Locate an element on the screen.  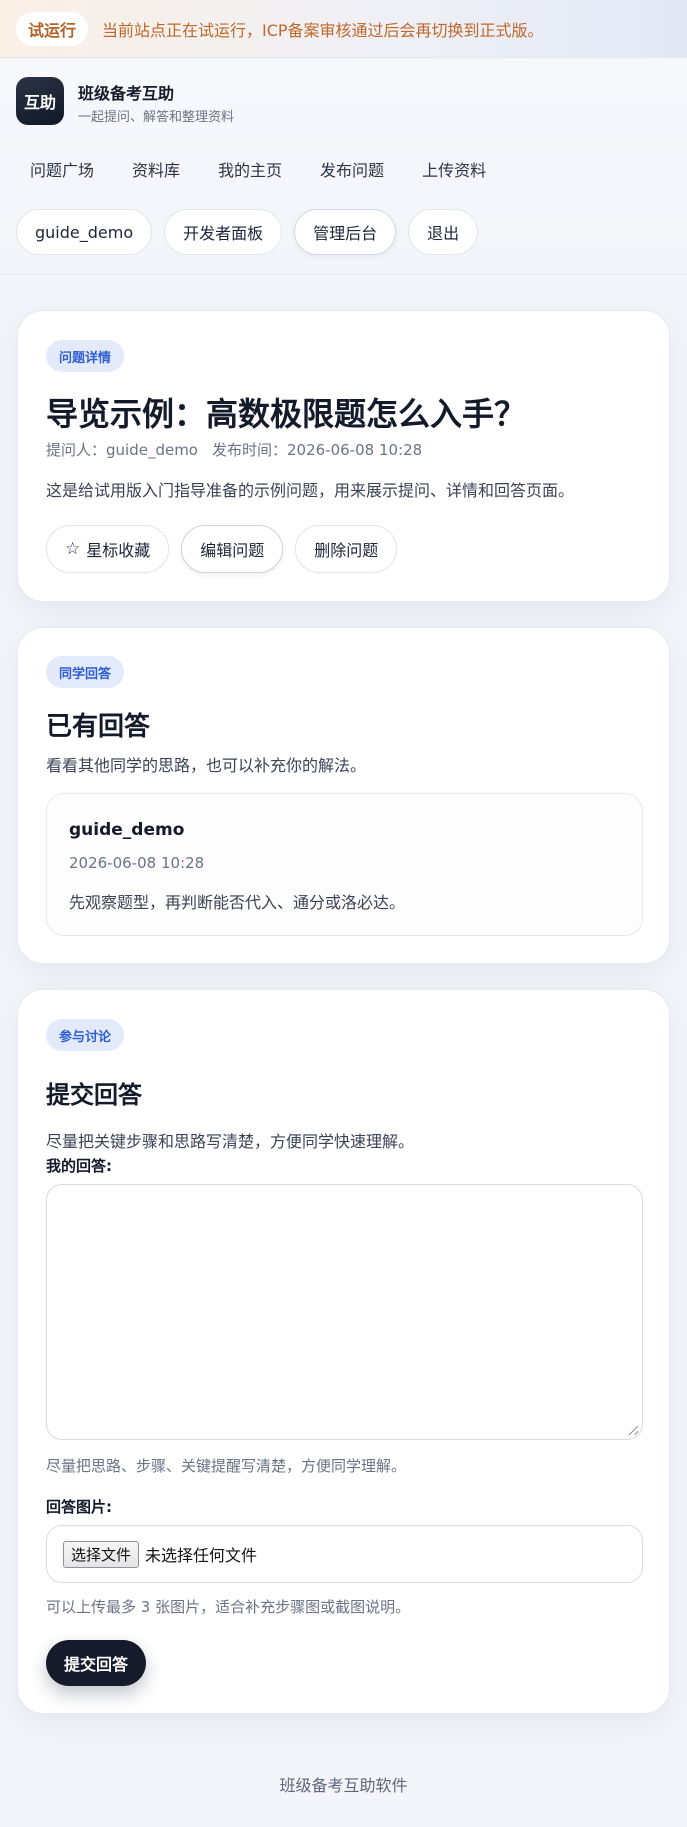
main-nav: 问题广场 资料库 我的主页 发布问题 上传资料 is located at coordinates (261, 169).